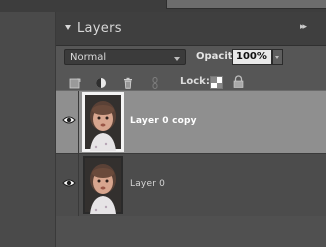 This screenshot has height=247, width=326. I want to click on panel-header: Layers ▸▸, so click(191, 29).